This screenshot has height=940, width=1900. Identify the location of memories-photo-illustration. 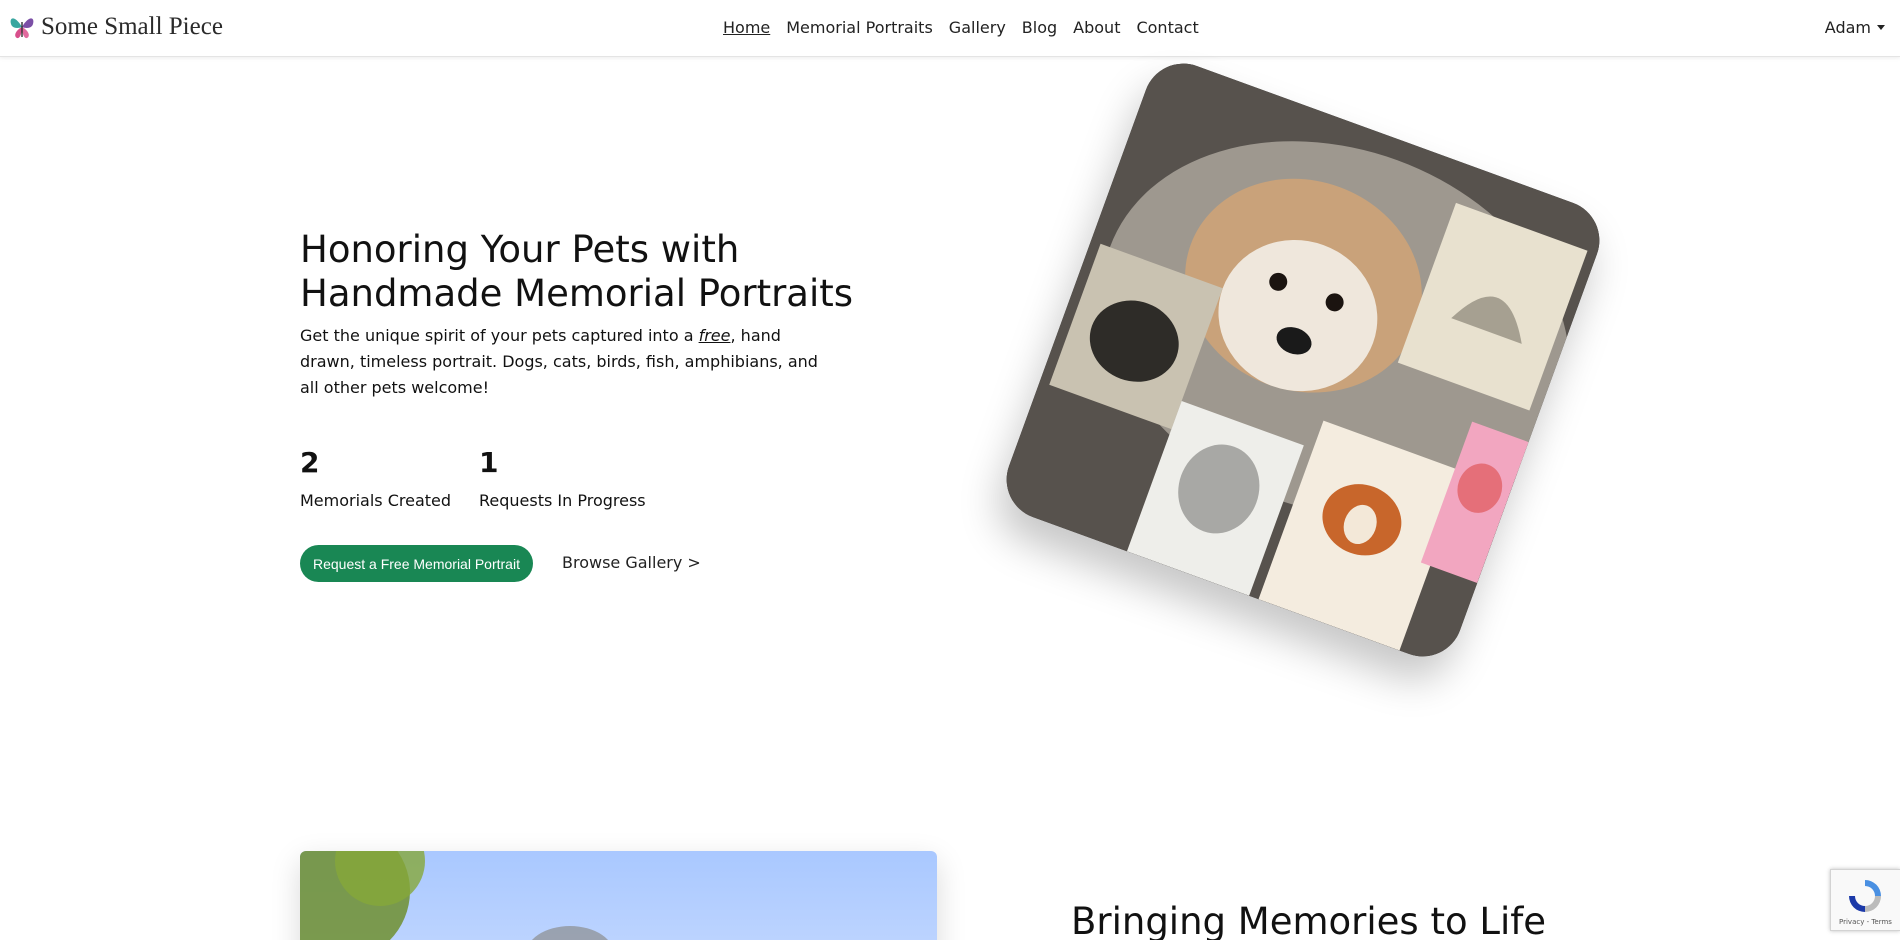
(454, 895).